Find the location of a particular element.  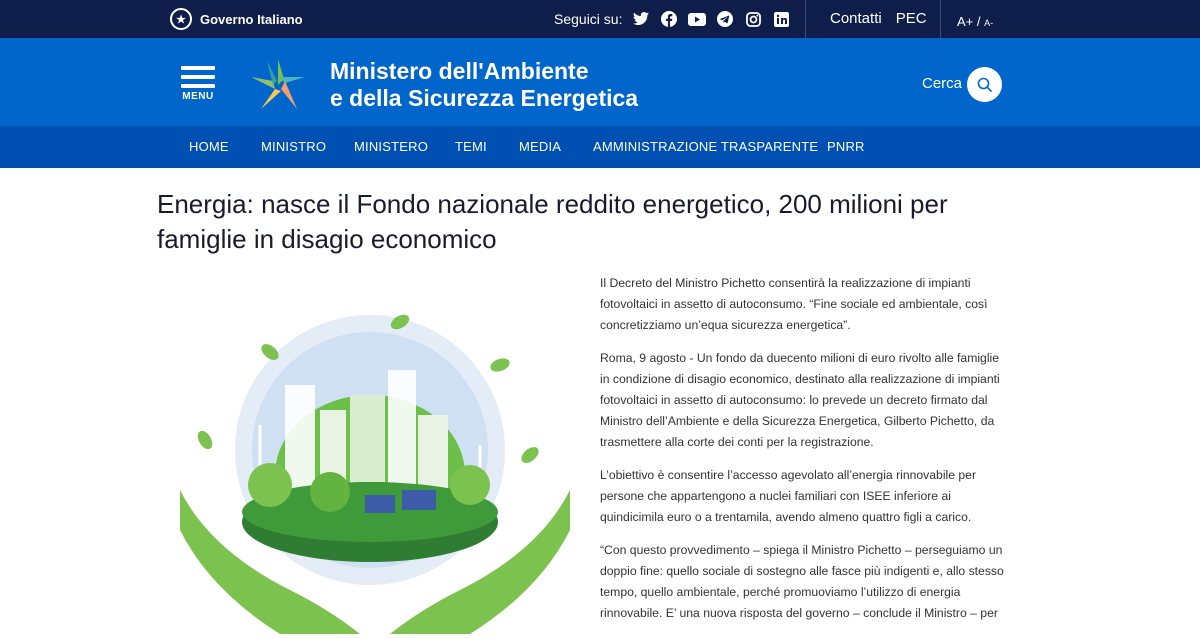

italian-emblem-icon: ★ is located at coordinates (181, 19).